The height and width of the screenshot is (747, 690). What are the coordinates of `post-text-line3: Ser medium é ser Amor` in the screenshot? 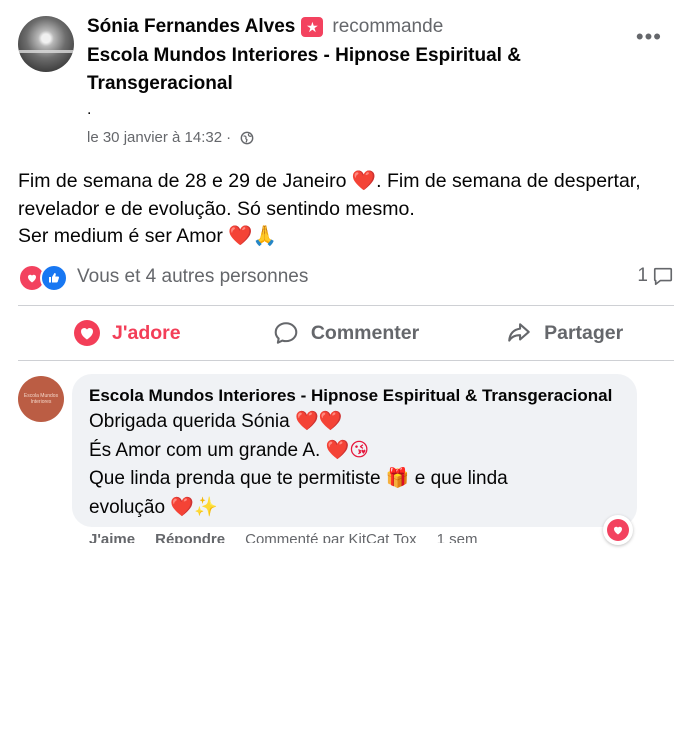 It's located at (120, 236).